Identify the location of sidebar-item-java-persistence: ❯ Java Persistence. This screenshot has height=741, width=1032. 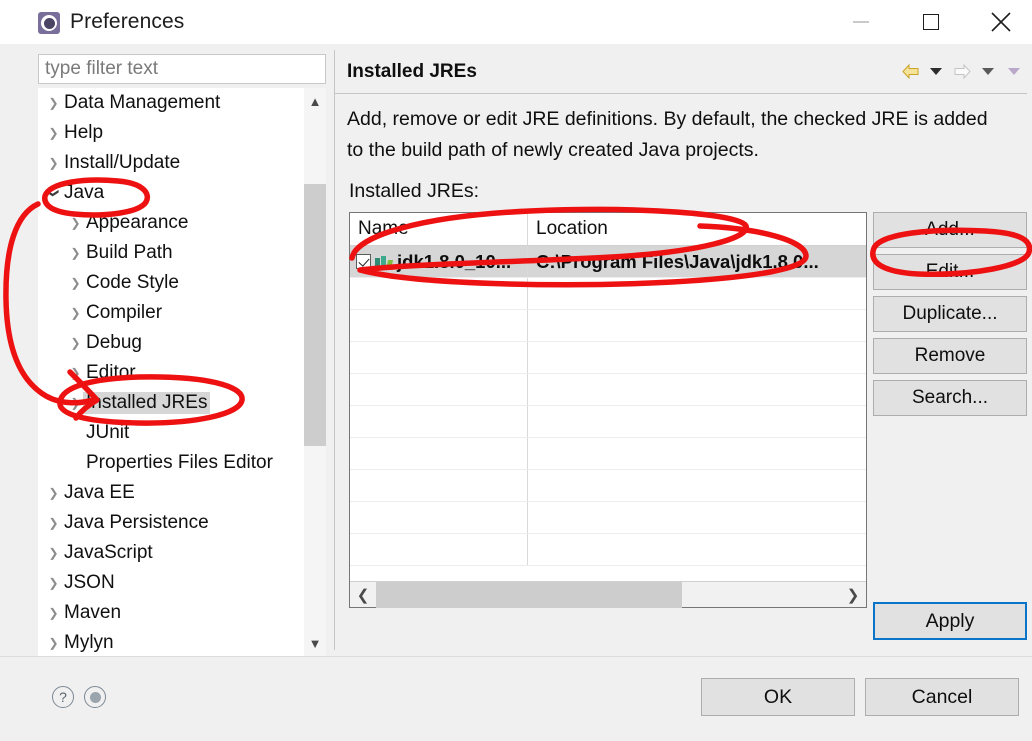
(171, 523).